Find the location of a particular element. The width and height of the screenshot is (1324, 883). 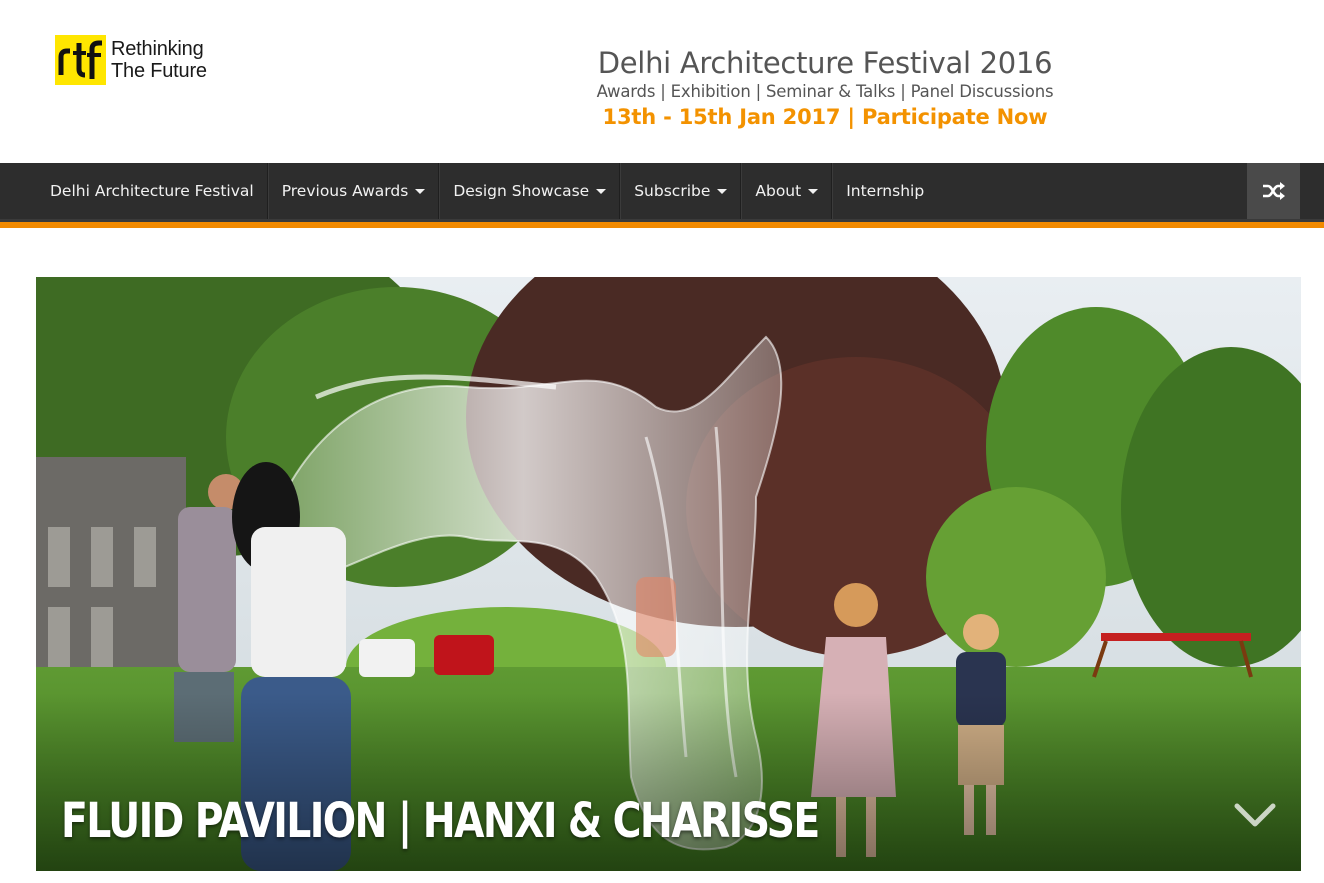

featured-title: FLUID PAVILION | HANXI & CHARISSE is located at coordinates (440, 821).